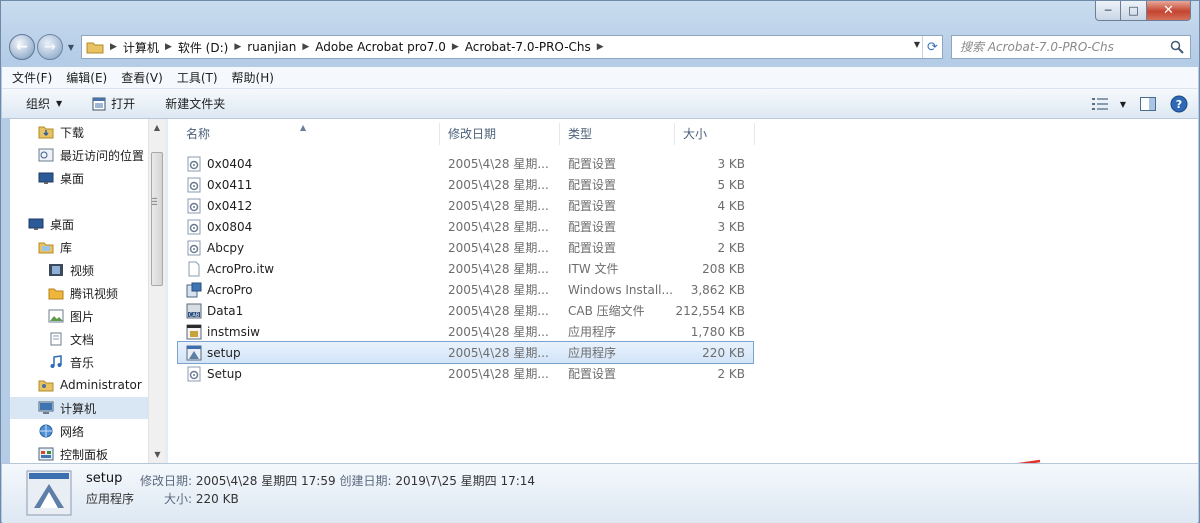  What do you see at coordinates (56, 361) in the screenshot?
I see `music-library-icon` at bounding box center [56, 361].